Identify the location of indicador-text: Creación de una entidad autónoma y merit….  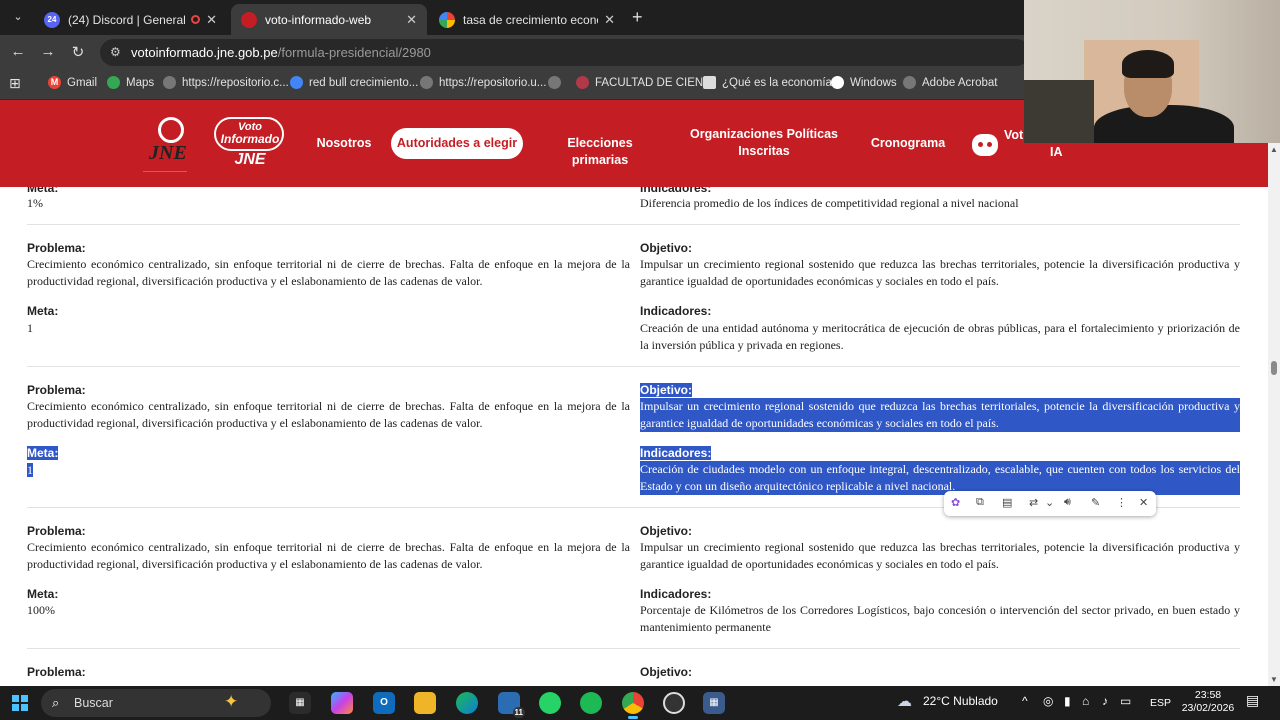
(940, 336).